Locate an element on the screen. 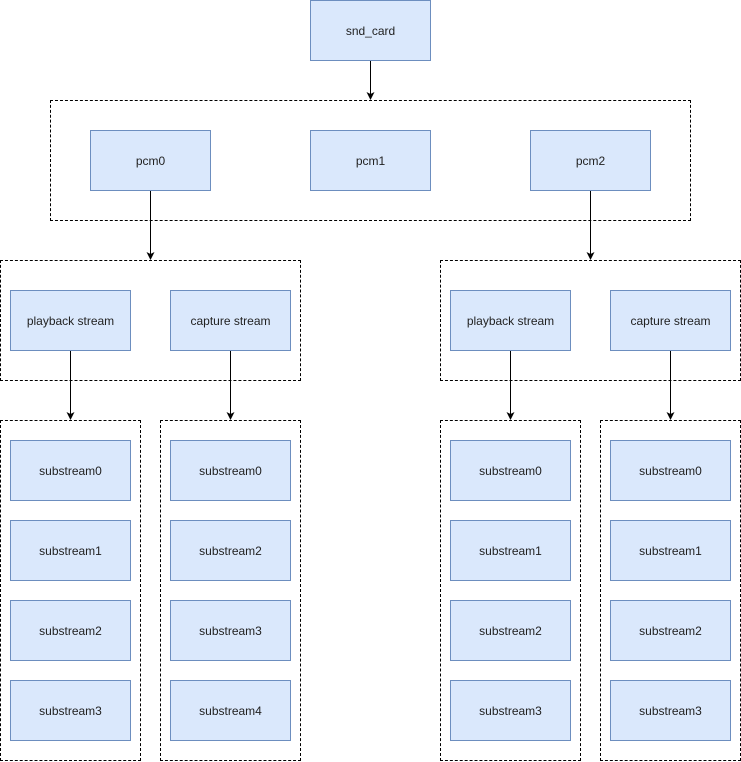  pcm2-label: pcm2 is located at coordinates (590, 160).